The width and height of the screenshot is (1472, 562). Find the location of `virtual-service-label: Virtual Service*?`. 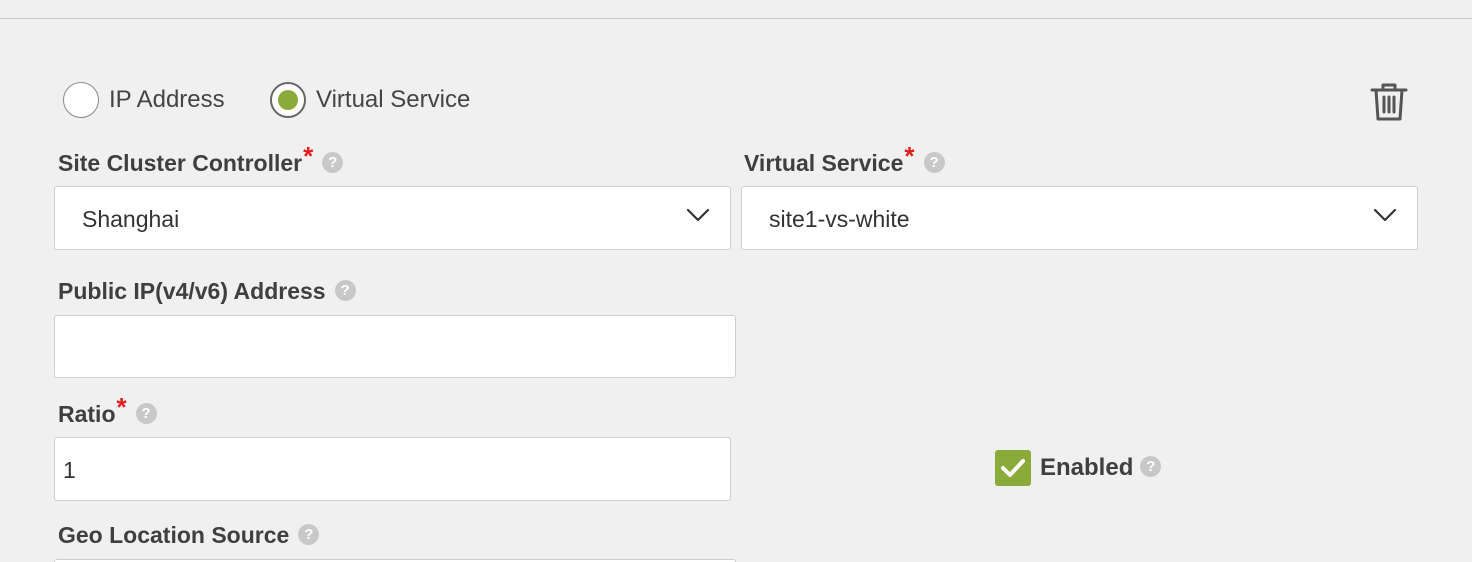

virtual-service-label: Virtual Service*? is located at coordinates (844, 159).